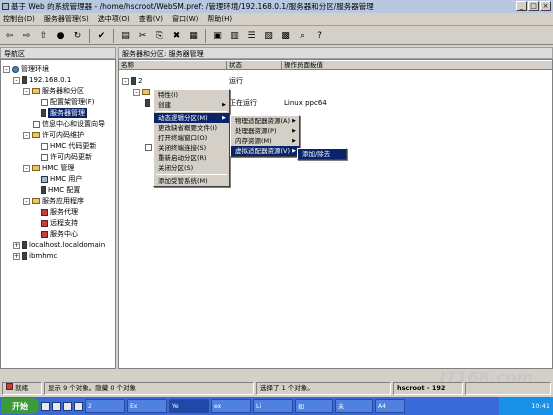 The image size is (553, 415). I want to click on status-user: hscroot - 192, so click(428, 388).